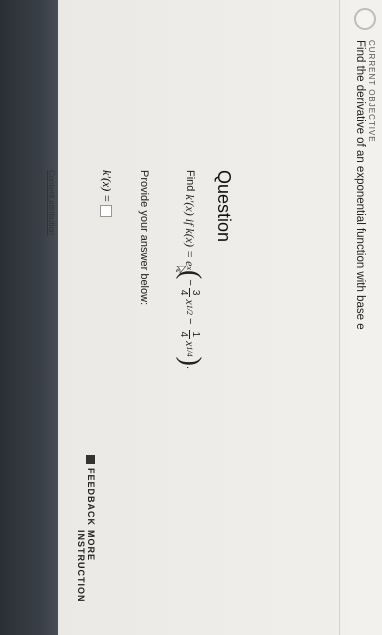  Describe the element at coordinates (106, 211) in the screenshot. I see `answer-input` at that location.